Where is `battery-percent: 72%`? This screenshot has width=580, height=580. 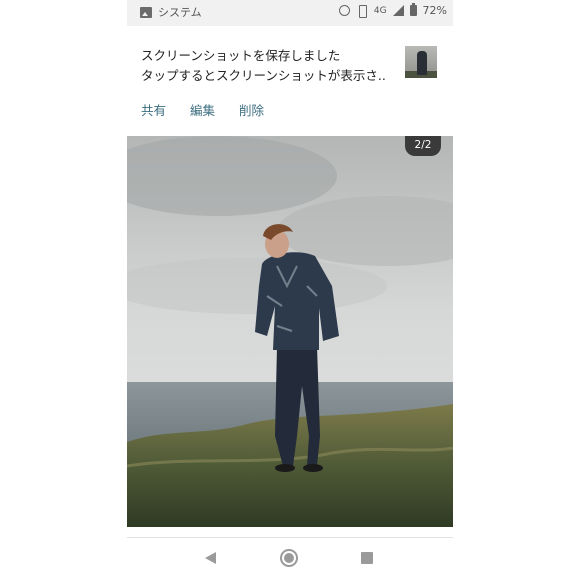
battery-percent: 72% is located at coordinates (434, 10).